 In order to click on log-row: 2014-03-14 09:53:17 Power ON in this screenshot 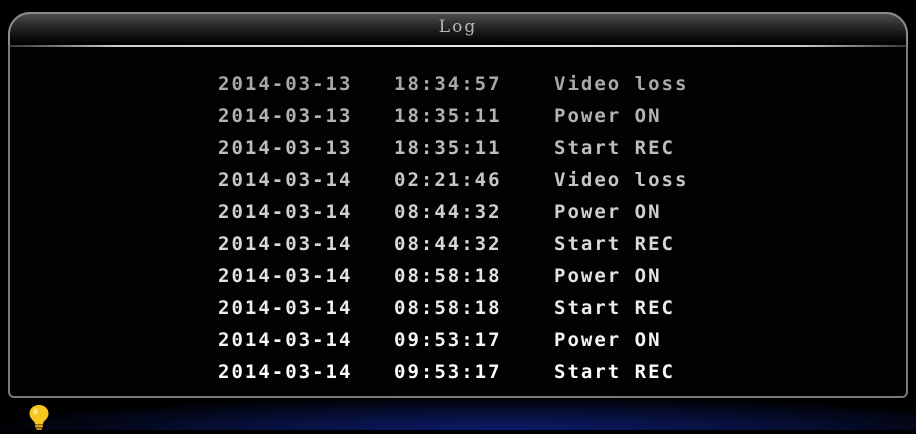, I will do `click(498, 340)`.